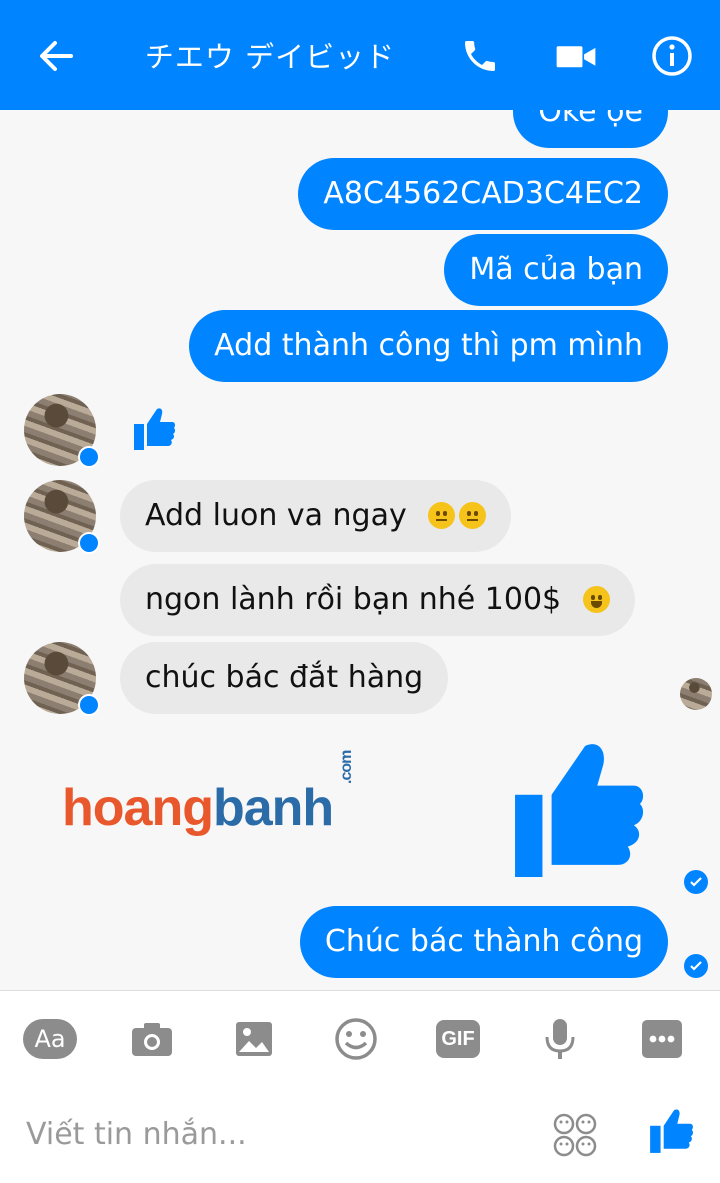 Image resolution: width=720 pixels, height=1183 pixels. I want to click on info-button, so click(672, 56).